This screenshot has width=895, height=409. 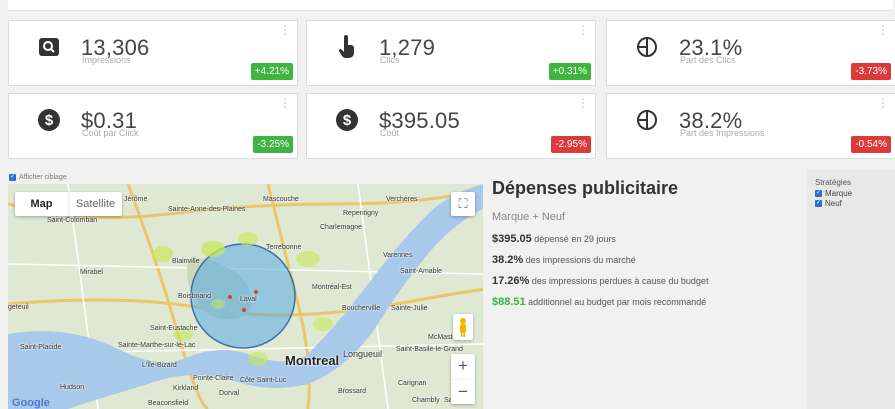 I want to click on zoom-in-button: +, so click(x=463, y=367).